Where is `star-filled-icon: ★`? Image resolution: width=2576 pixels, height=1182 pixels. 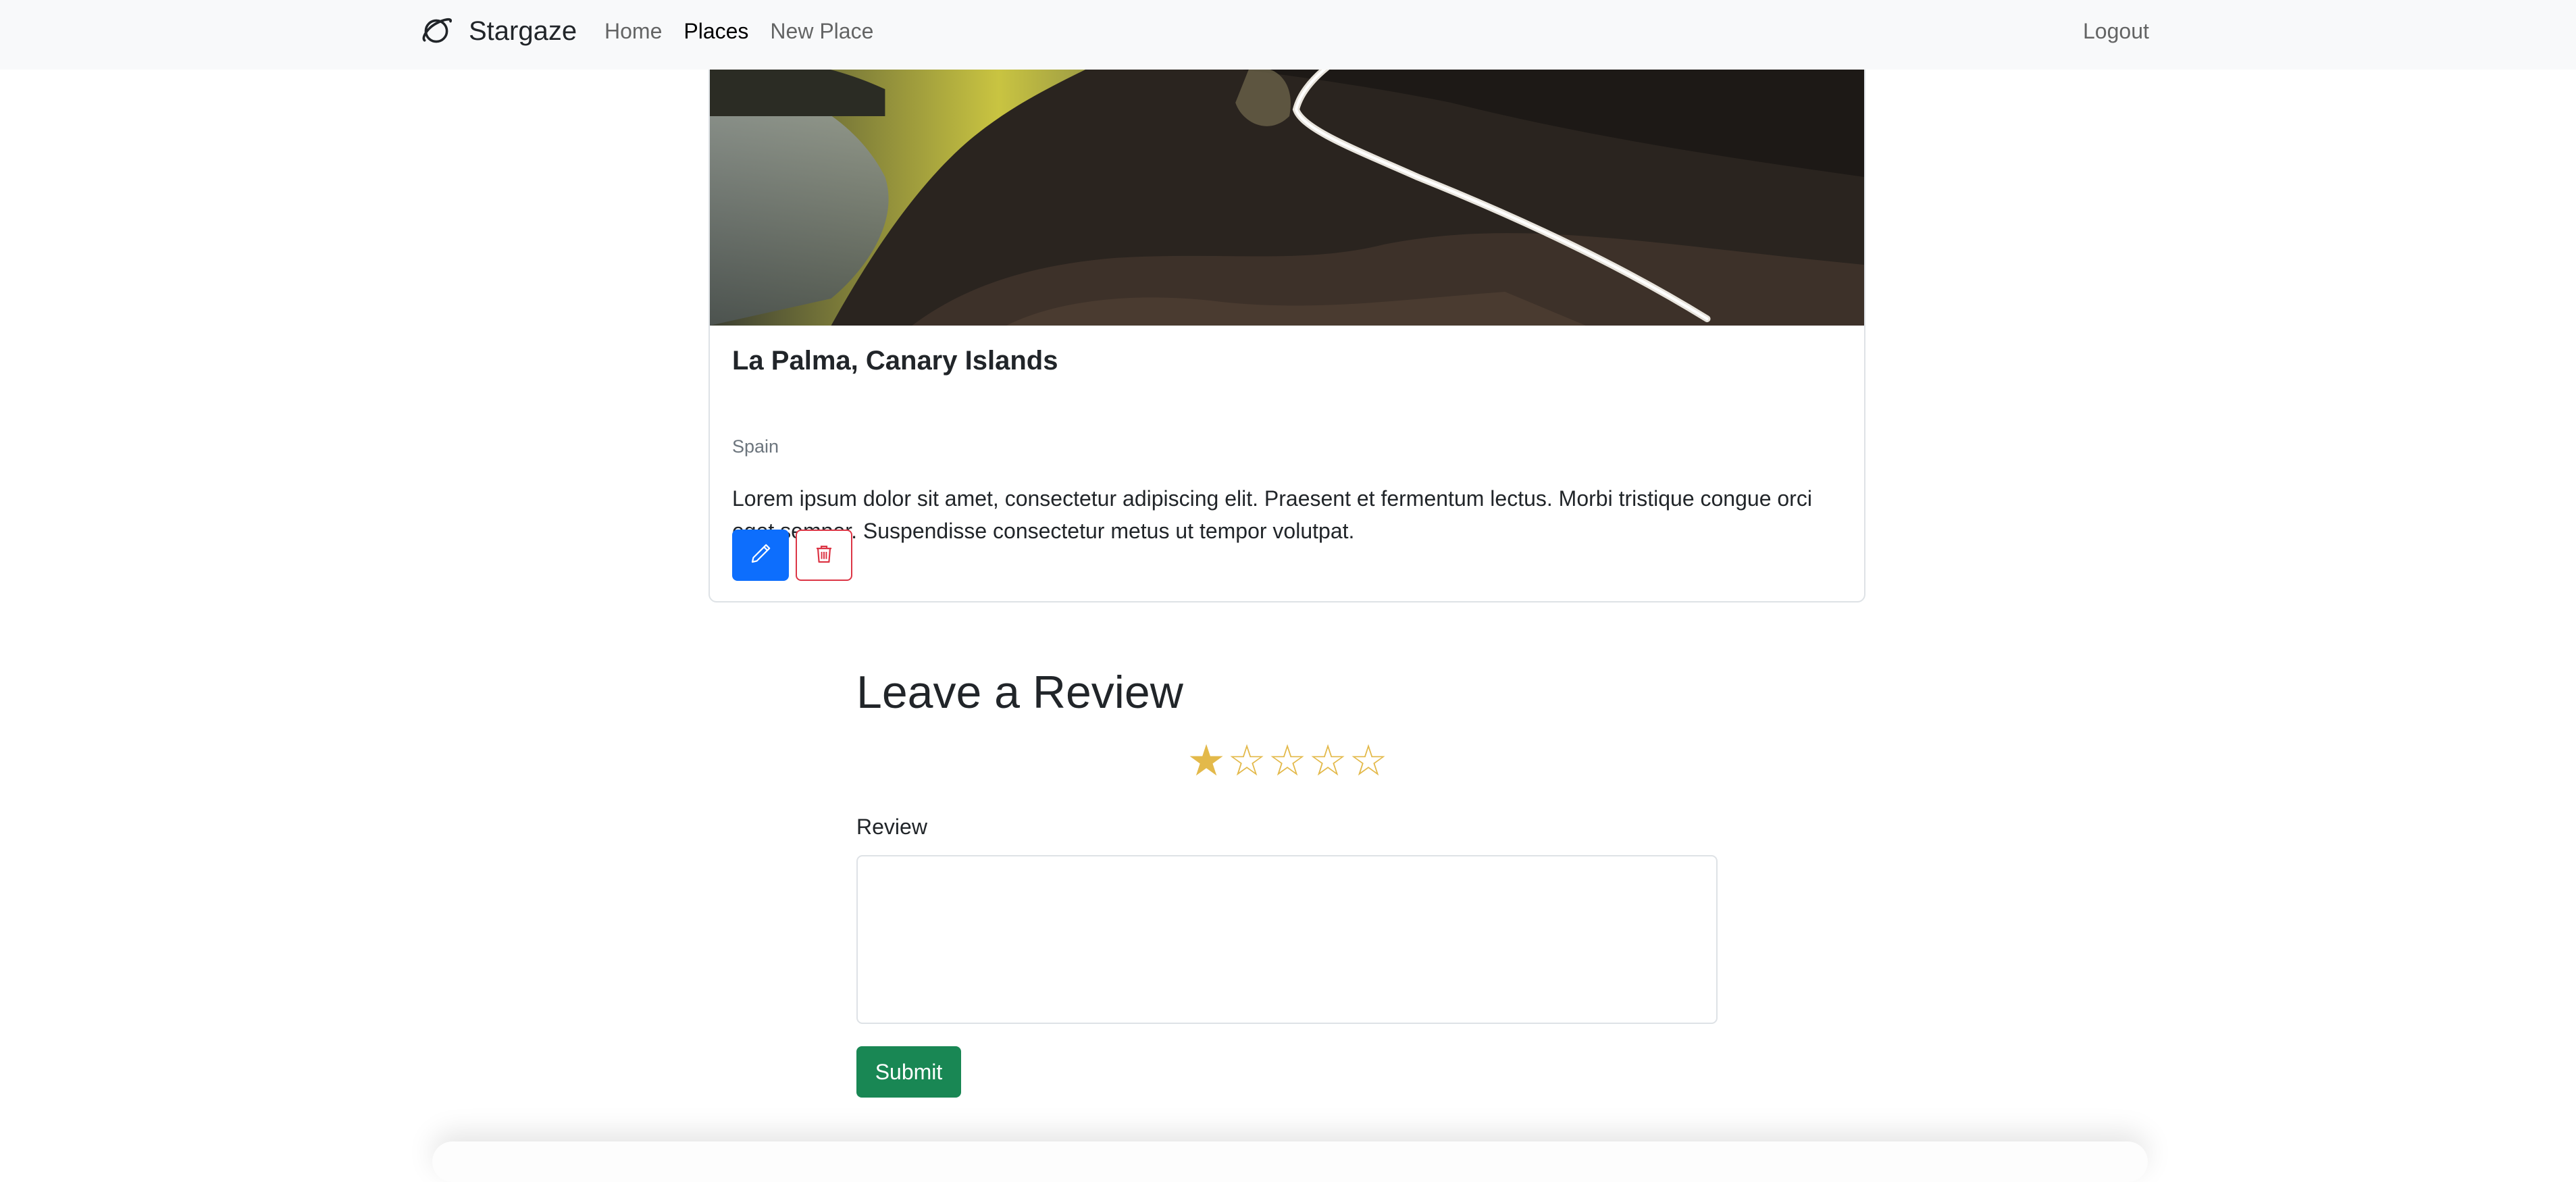 star-filled-icon: ★ is located at coordinates (1206, 760).